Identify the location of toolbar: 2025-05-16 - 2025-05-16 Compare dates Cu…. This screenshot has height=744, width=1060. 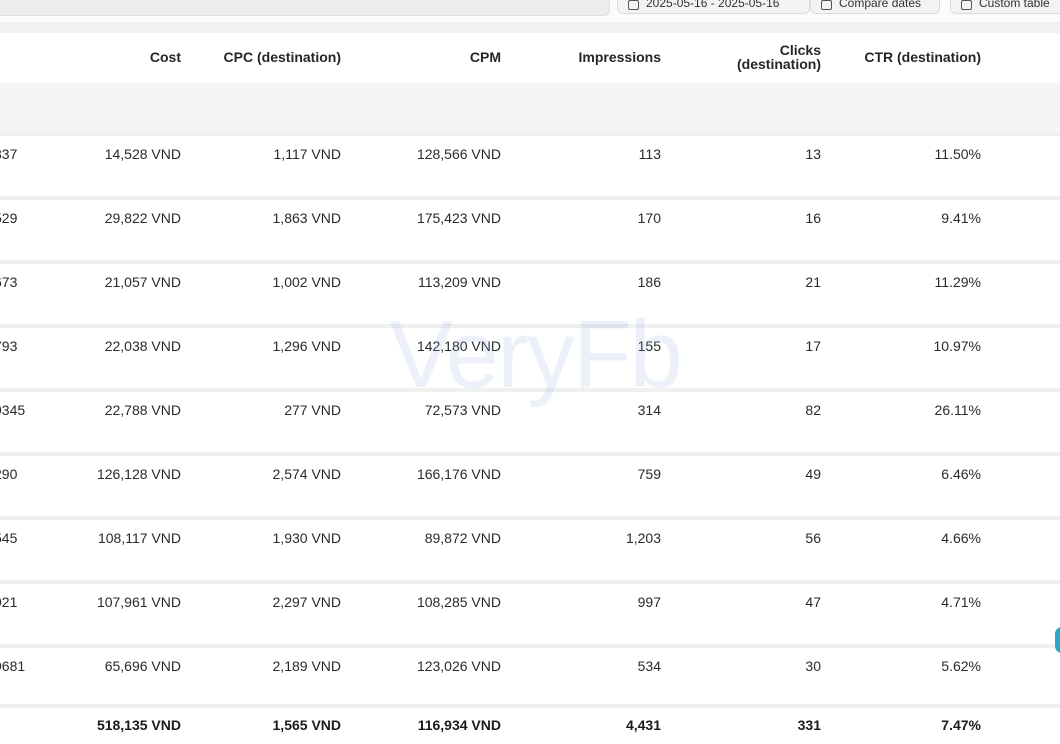
(530, 11).